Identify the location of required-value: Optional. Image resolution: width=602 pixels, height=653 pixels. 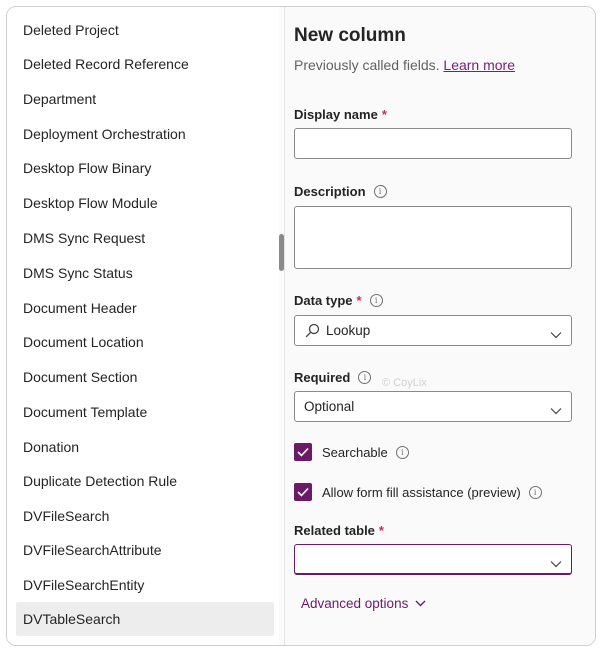
(329, 406).